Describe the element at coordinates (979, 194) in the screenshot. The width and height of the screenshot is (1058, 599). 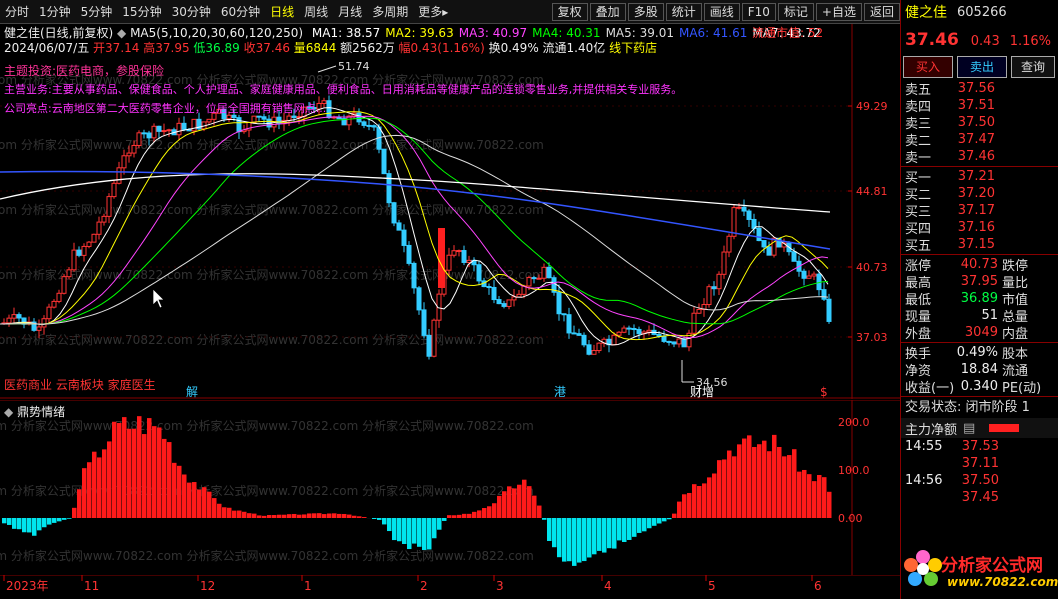
I see `order-book-row: 买二 37.20` at that location.